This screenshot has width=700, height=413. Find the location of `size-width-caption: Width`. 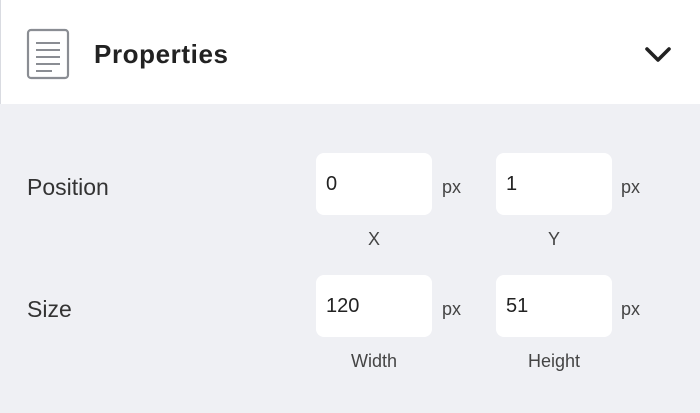

size-width-caption: Width is located at coordinates (373, 361).